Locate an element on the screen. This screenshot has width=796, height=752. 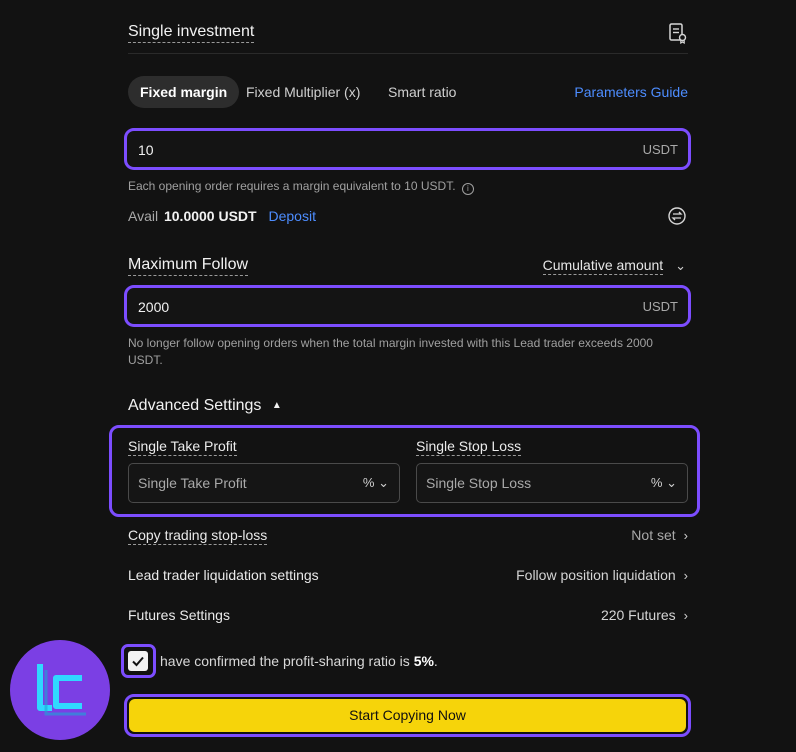
max-follow-title: Maximum Follow is located at coordinates (188, 266).